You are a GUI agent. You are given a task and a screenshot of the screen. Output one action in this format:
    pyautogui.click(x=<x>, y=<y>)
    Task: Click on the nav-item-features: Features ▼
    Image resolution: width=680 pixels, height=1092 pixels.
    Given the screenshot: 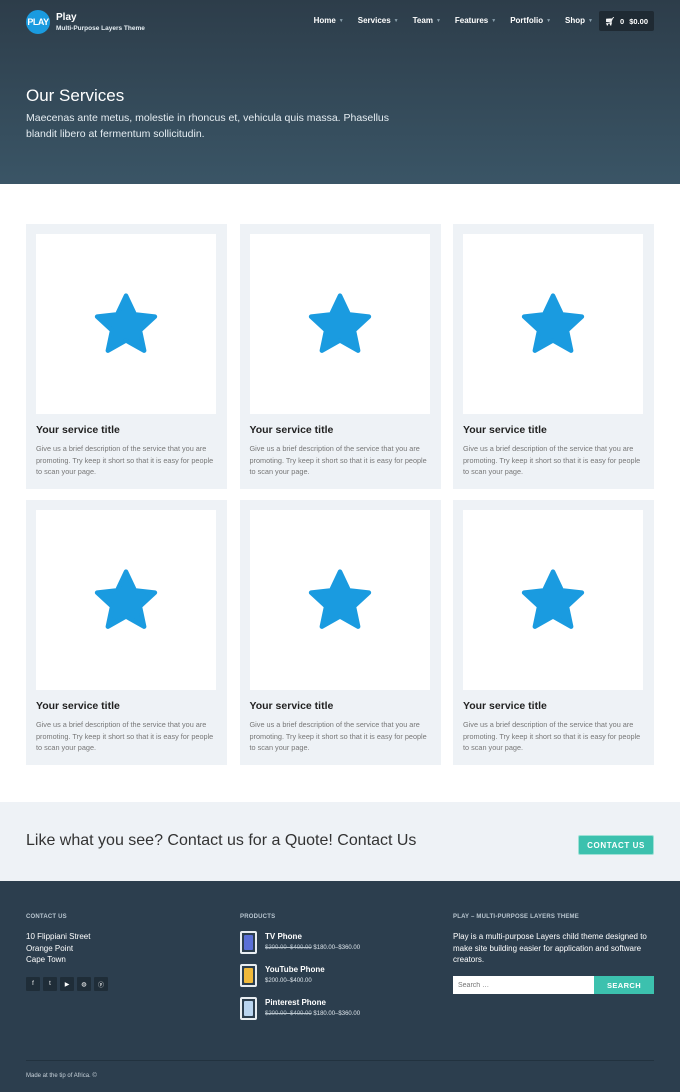 What is the action you would take?
    pyautogui.click(x=475, y=20)
    